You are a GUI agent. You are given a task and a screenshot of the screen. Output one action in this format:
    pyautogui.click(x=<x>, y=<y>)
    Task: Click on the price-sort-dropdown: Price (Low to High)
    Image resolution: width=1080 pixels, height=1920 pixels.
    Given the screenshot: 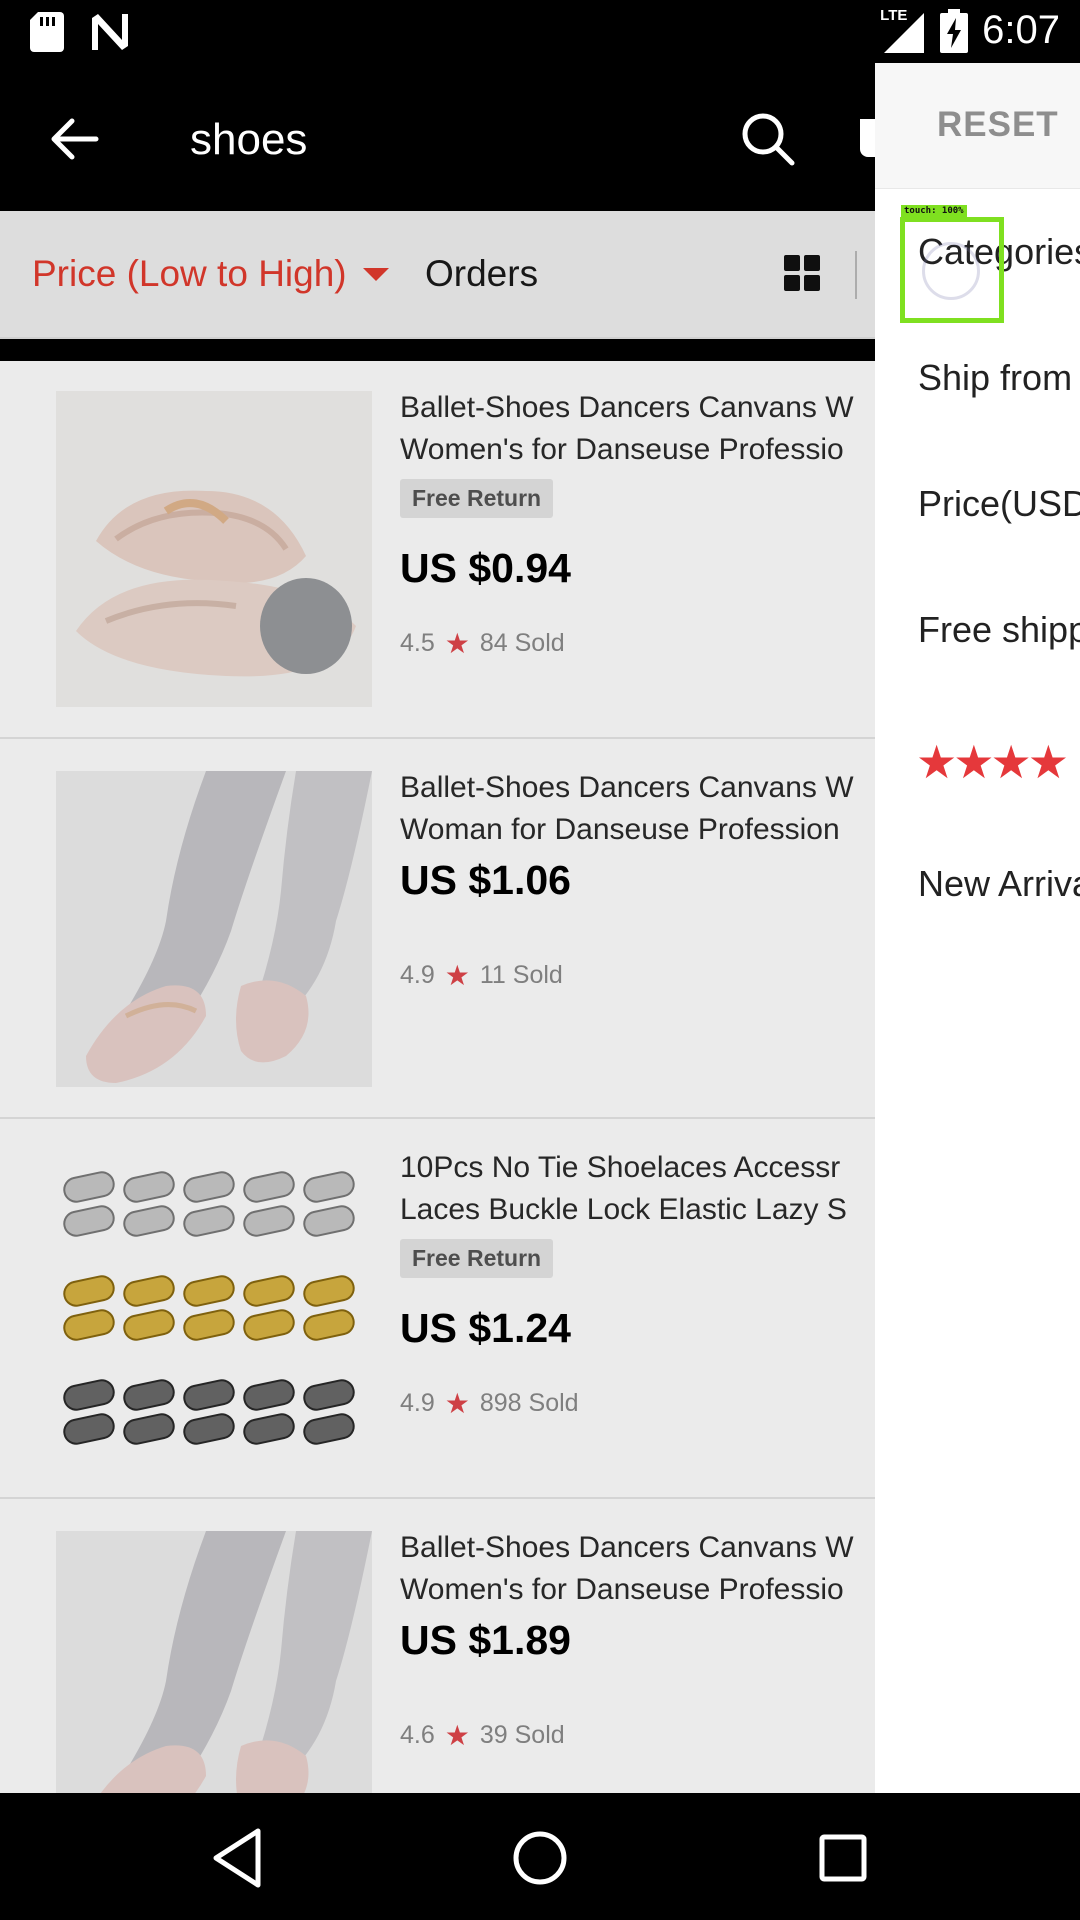 What is the action you would take?
    pyautogui.click(x=210, y=274)
    